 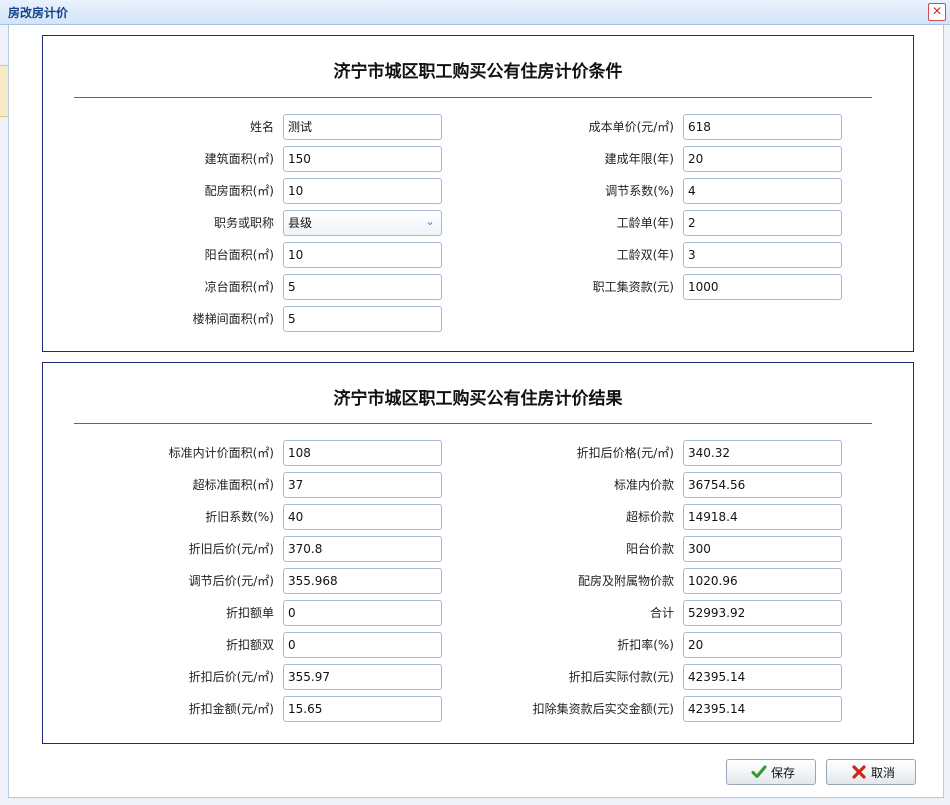 What do you see at coordinates (621, 677) in the screenshot?
I see `field-label: 折扣后实际付款(元)` at bounding box center [621, 677].